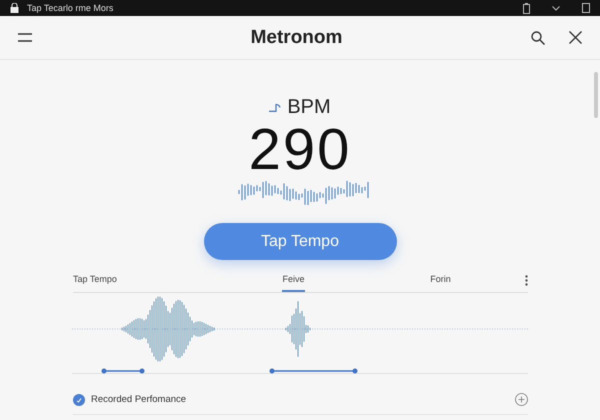 The width and height of the screenshot is (600, 420). What do you see at coordinates (526, 280) in the screenshot?
I see `more-icon` at bounding box center [526, 280].